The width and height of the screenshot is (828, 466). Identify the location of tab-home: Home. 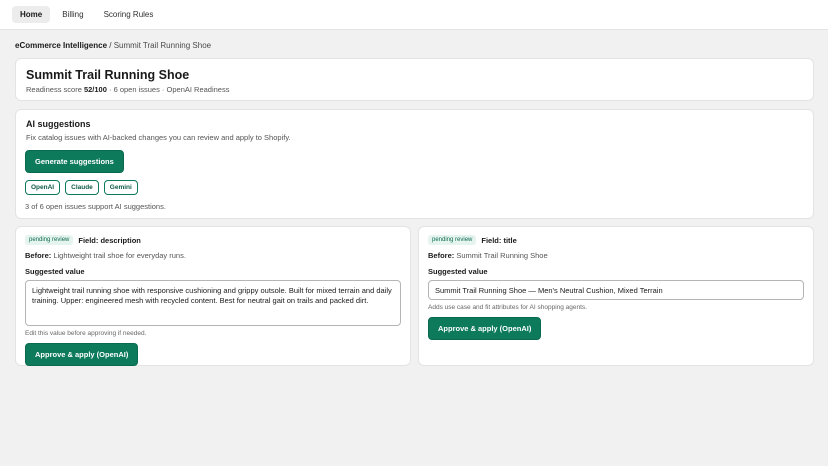
(31, 14).